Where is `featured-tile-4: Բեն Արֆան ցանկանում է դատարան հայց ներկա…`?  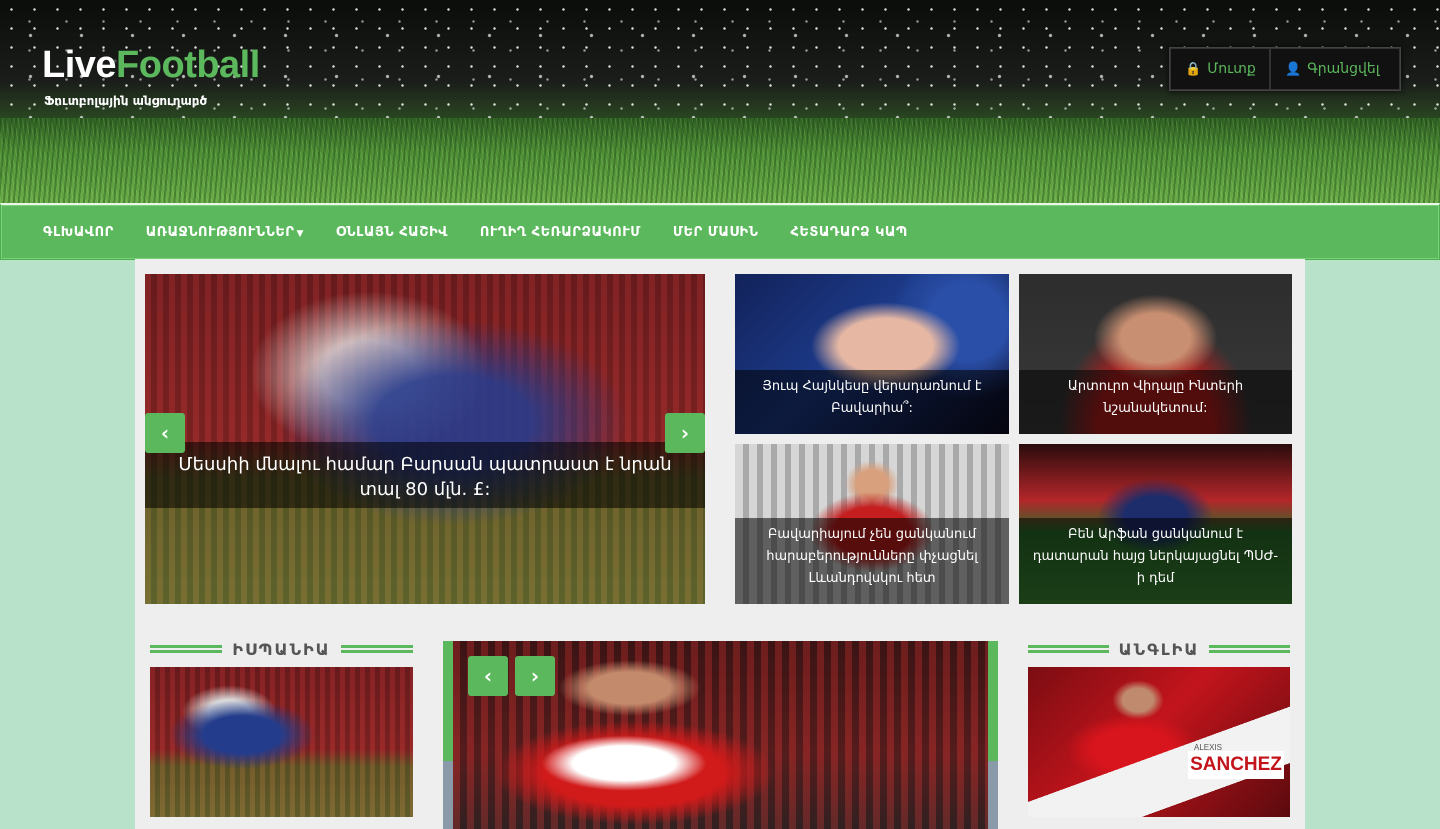 featured-tile-4: Բեն Արֆան ցանկանում է դատարան հայց ներկա… is located at coordinates (1155, 524).